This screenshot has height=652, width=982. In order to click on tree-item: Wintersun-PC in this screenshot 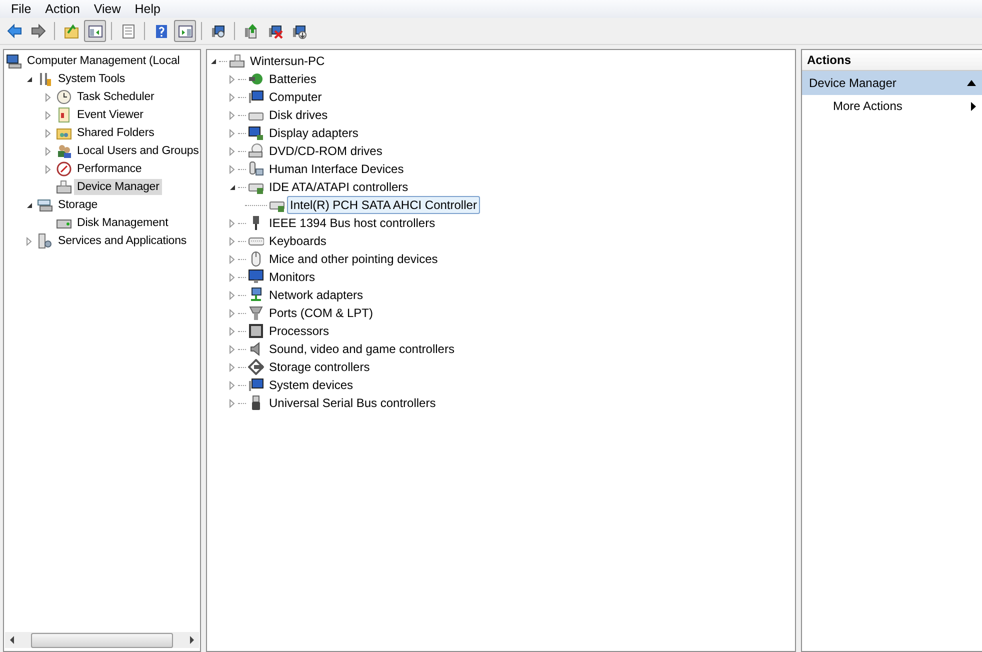, I will do `click(287, 61)`.